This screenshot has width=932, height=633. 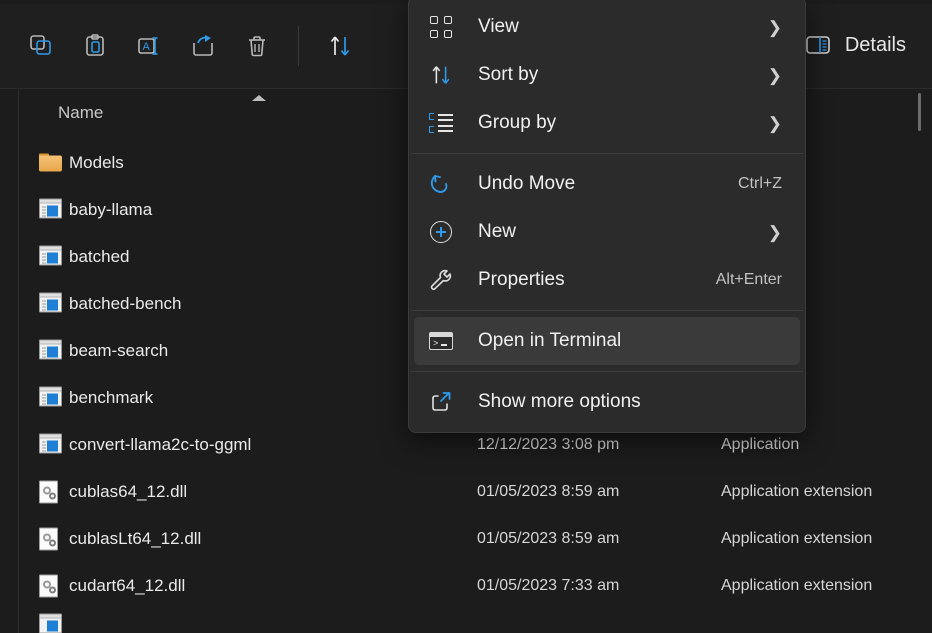 I want to click on menu-item-label: Group by, so click(x=517, y=122).